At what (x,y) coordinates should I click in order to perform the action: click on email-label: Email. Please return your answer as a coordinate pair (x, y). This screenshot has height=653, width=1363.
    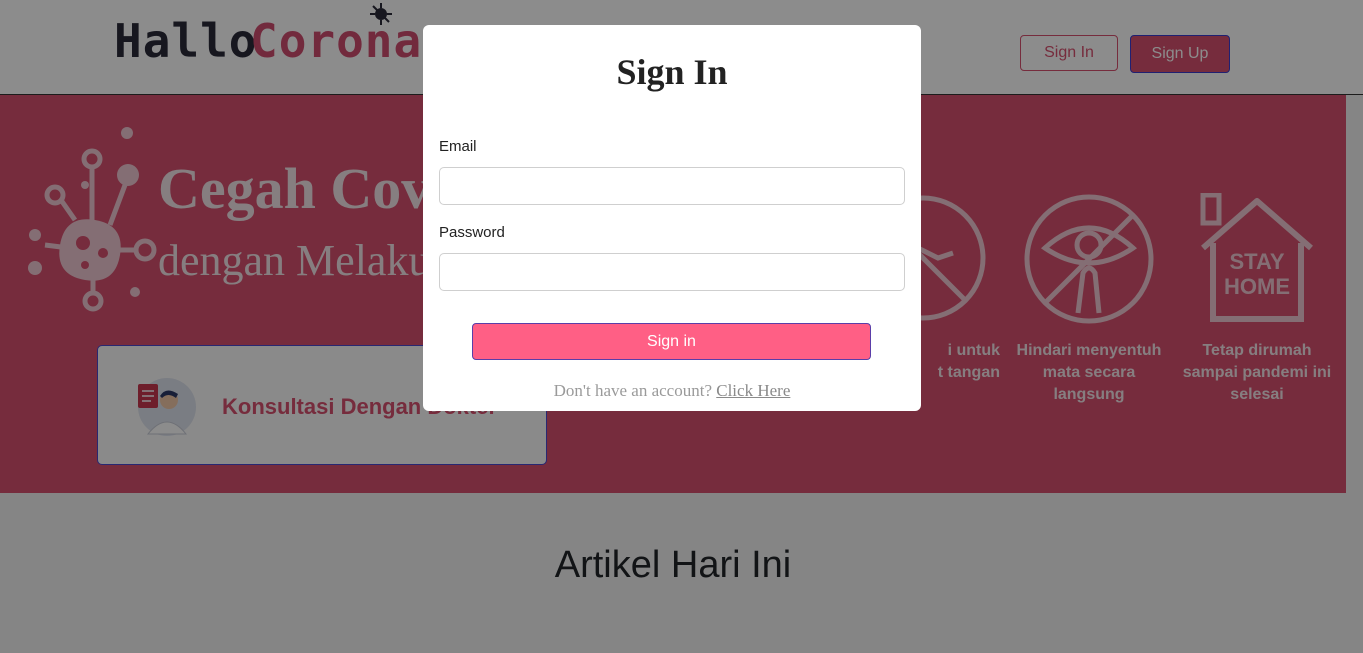
    Looking at the image, I should click on (458, 146).